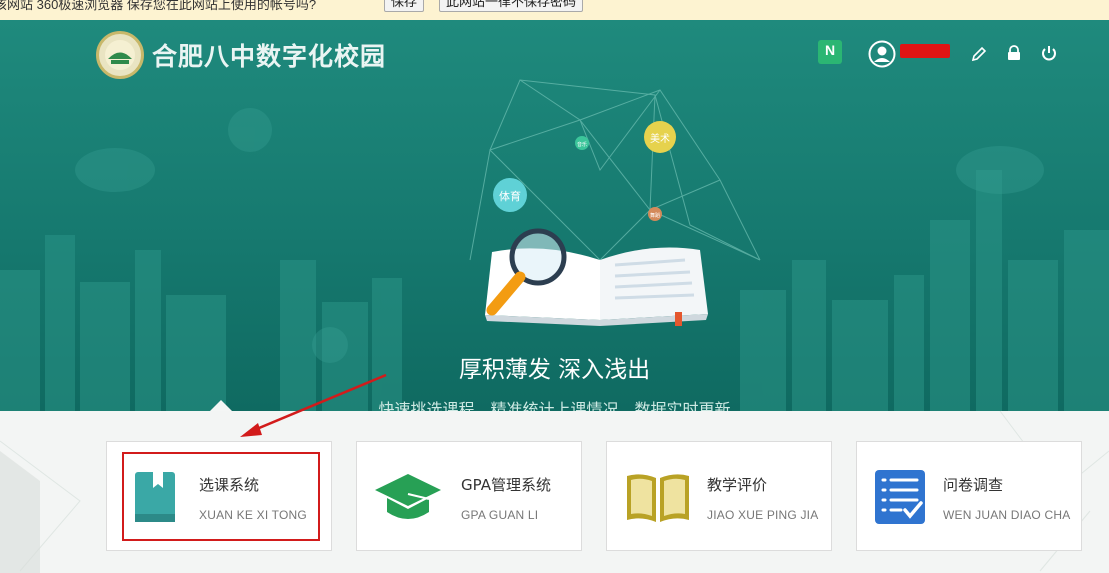  What do you see at coordinates (269, 56) in the screenshot?
I see `site-title: 合肥八中数字化校园` at bounding box center [269, 56].